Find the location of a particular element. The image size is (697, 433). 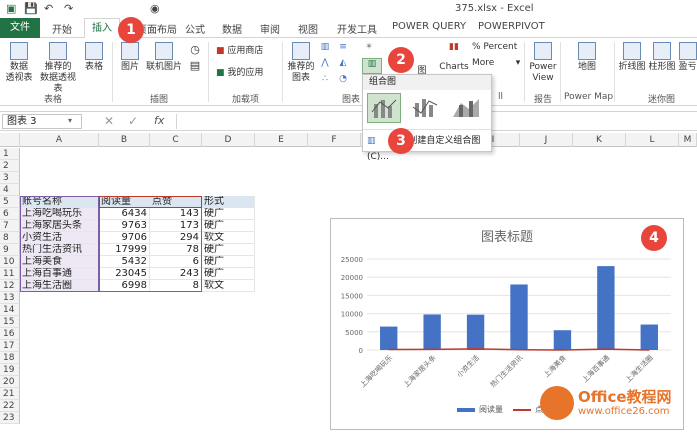

percent-button: % Percent is located at coordinates (497, 47).